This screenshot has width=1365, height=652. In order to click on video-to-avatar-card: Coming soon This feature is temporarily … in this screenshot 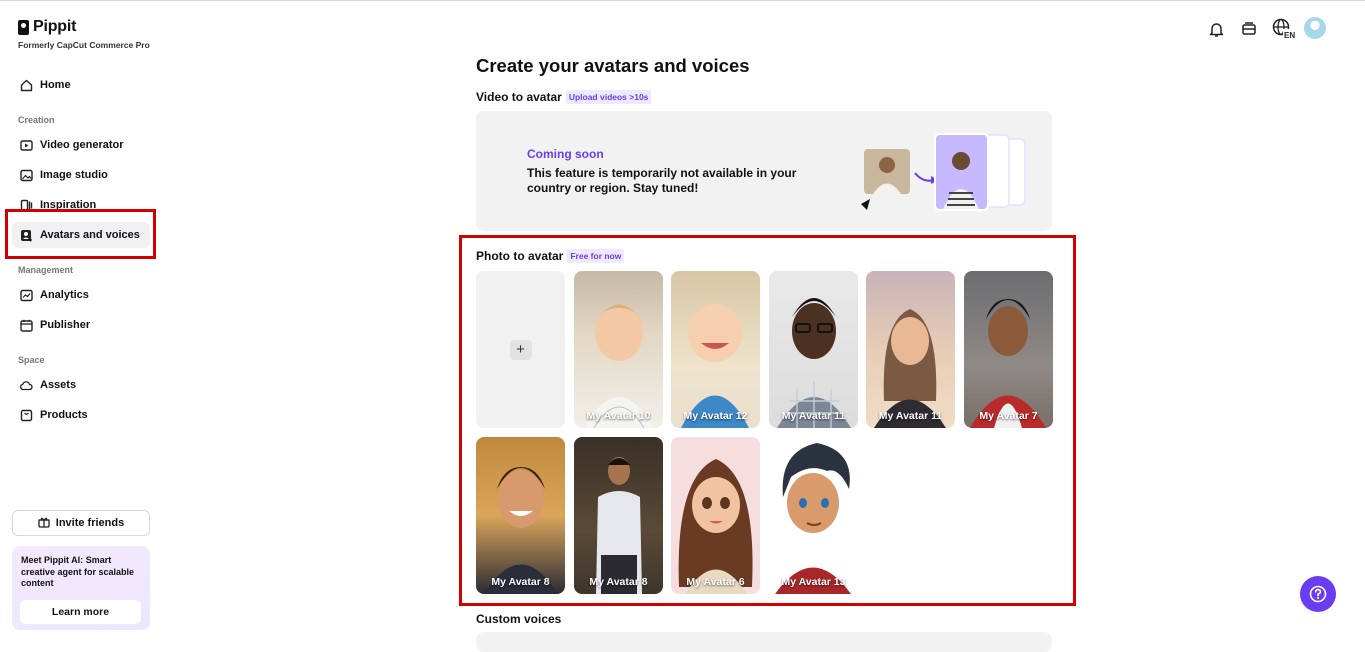, I will do `click(764, 171)`.